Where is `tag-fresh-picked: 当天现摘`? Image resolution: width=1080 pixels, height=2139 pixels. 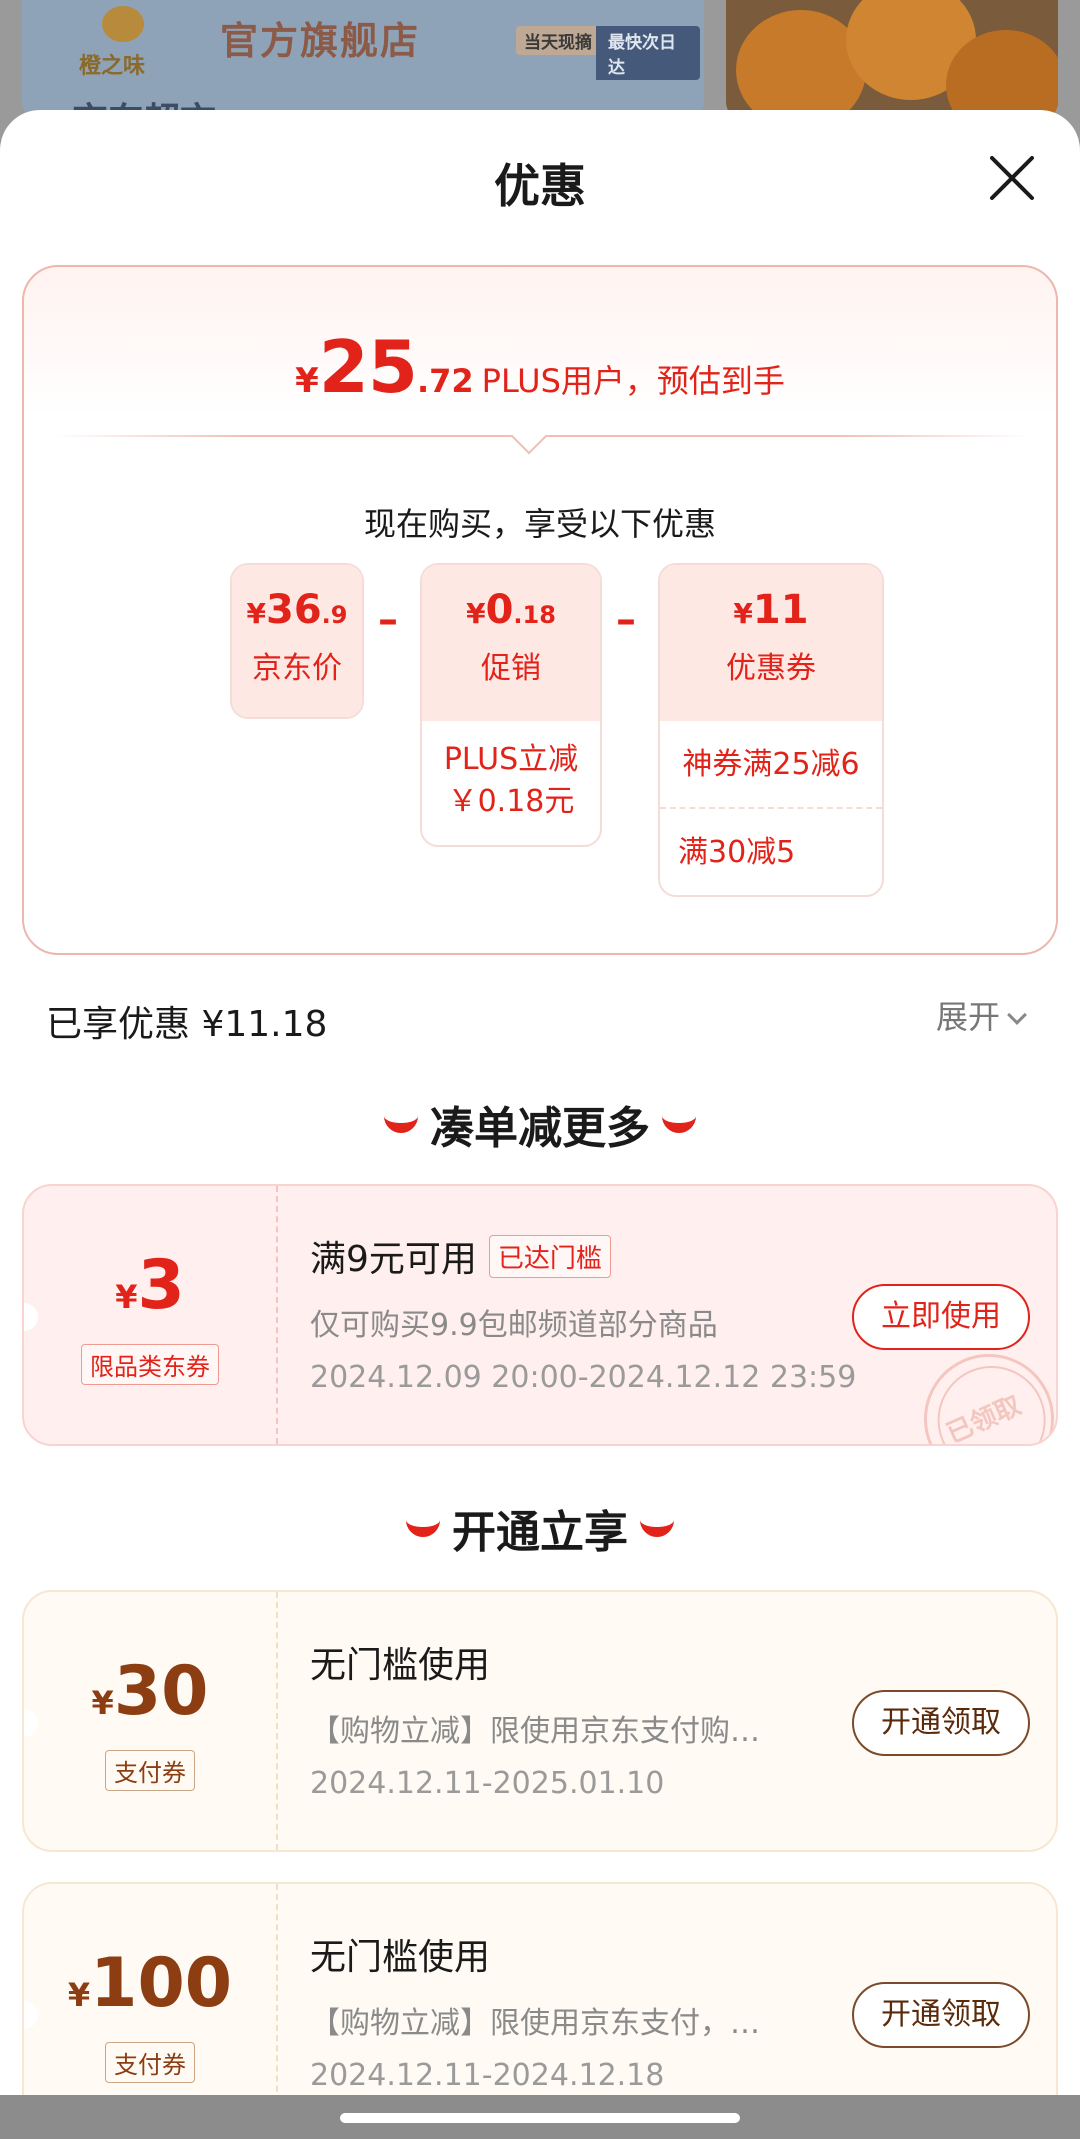 tag-fresh-picked: 当天现摘 is located at coordinates (558, 40).